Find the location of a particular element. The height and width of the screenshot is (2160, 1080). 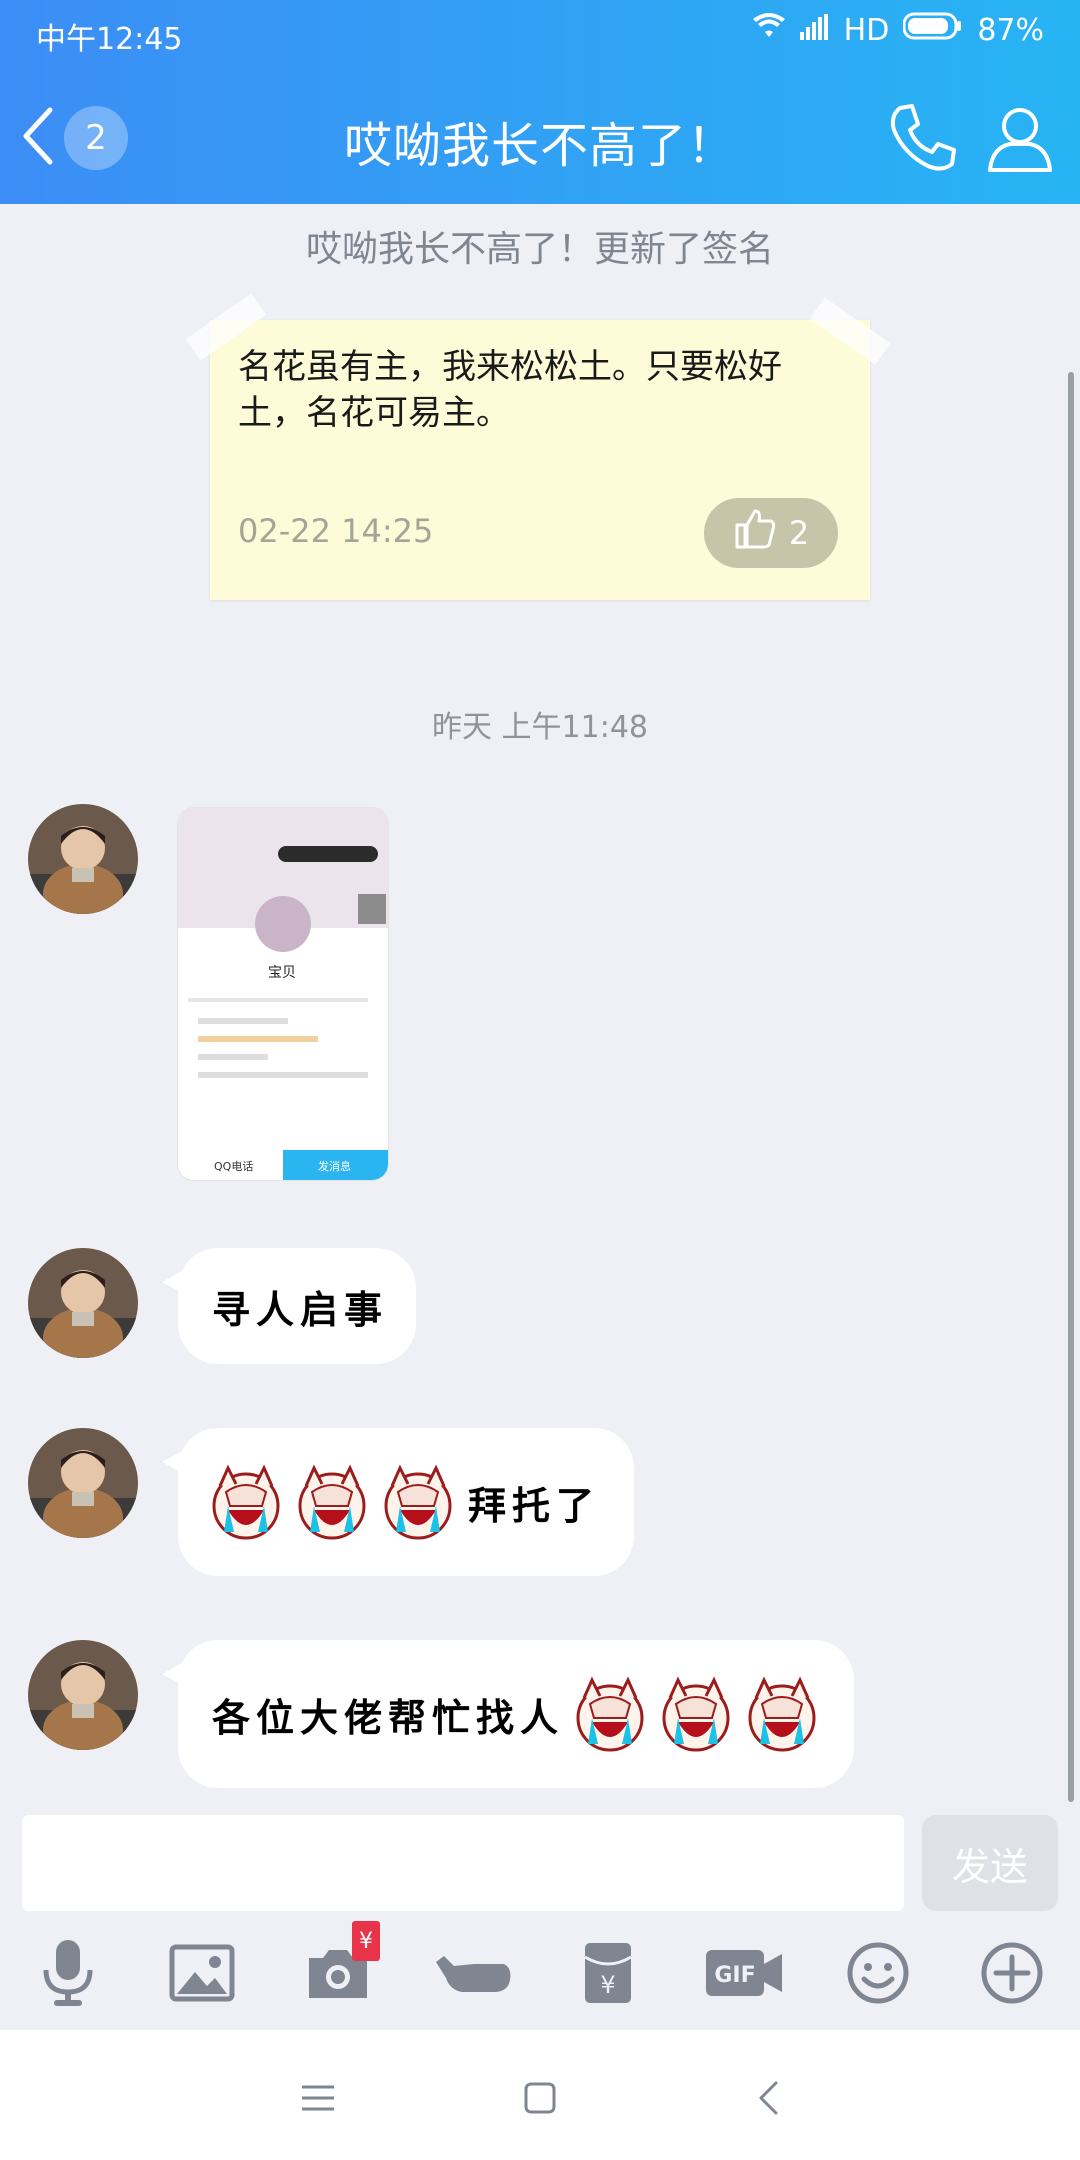

signal-icon is located at coordinates (814, 30).